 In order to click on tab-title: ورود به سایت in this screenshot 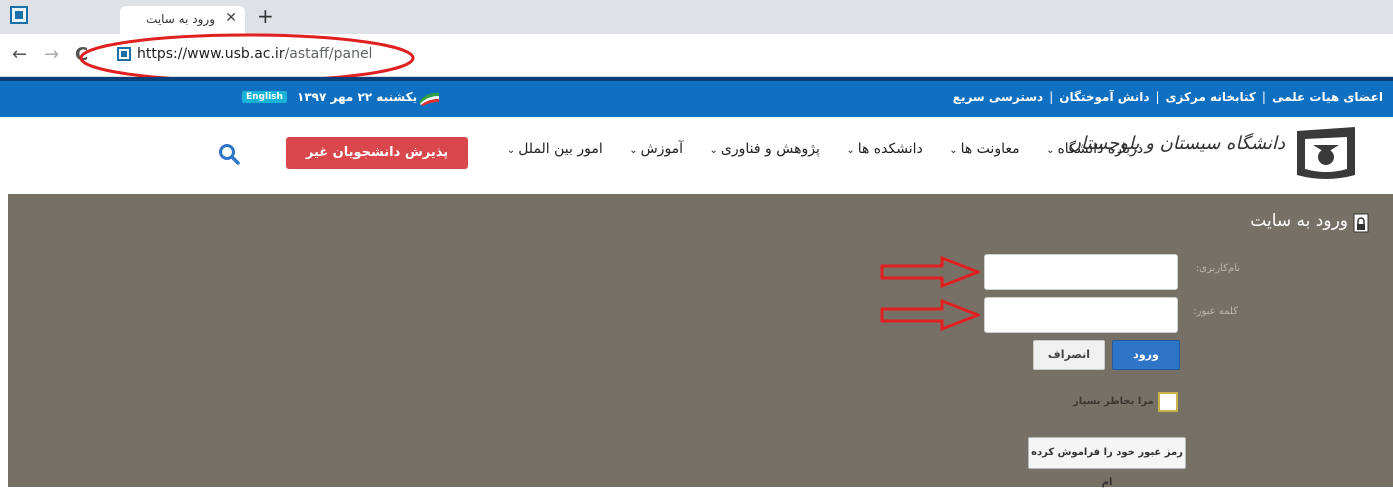, I will do `click(180, 19)`.